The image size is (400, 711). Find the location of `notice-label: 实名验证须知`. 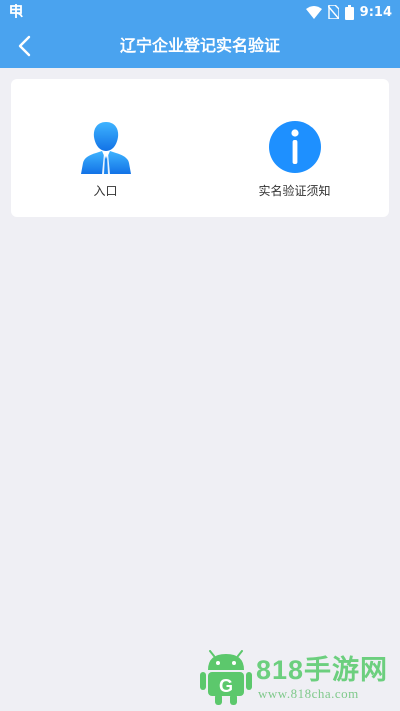

notice-label: 实名验证须知 is located at coordinates (294, 191).